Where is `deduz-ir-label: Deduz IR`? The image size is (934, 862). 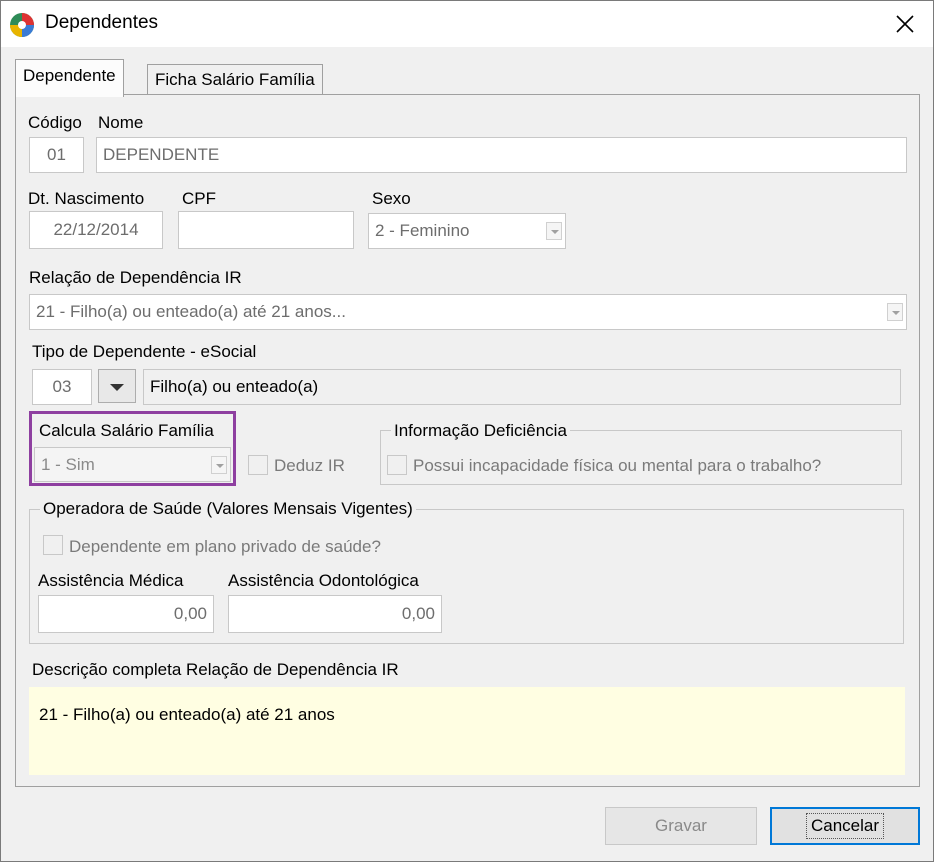
deduz-ir-label: Deduz IR is located at coordinates (309, 465).